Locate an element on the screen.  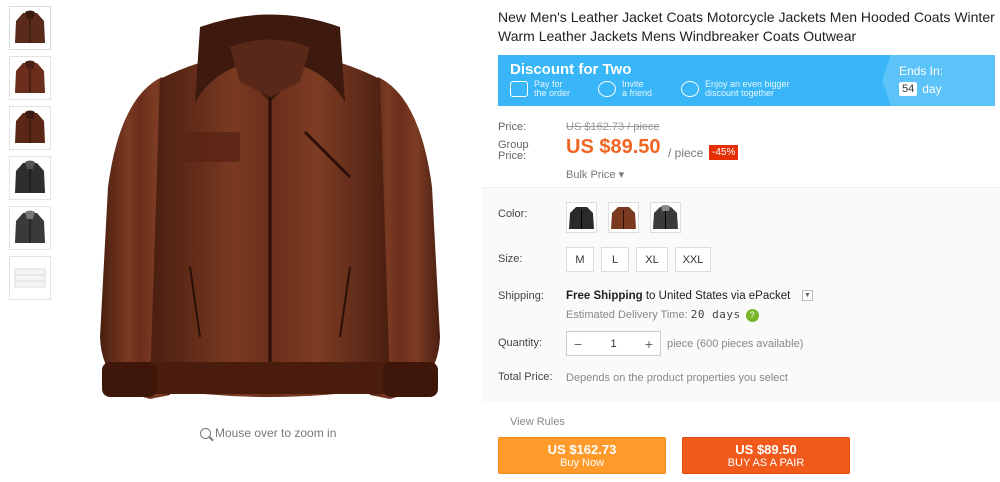
ends-in-label: Ends In: is located at coordinates (921, 71).